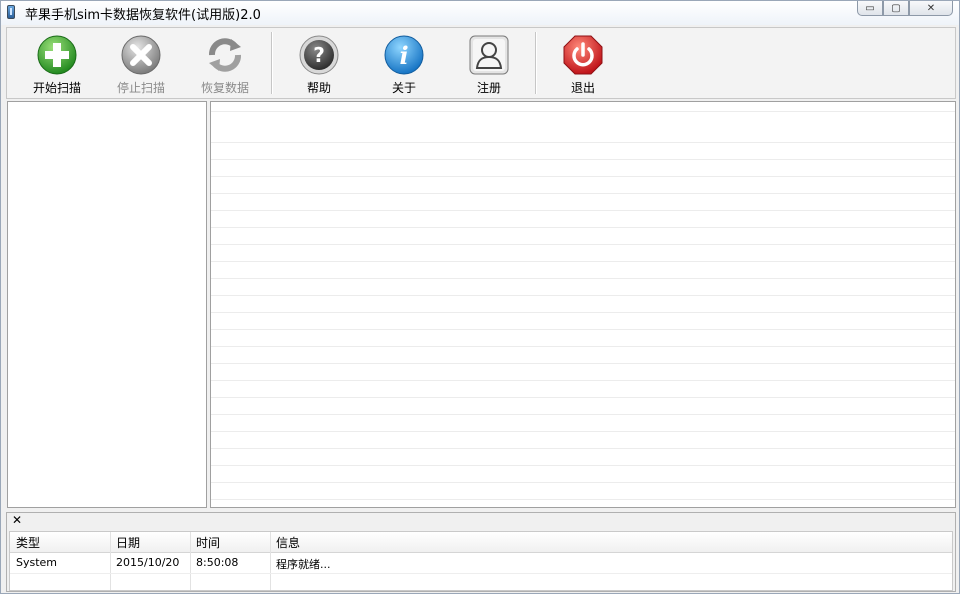  Describe the element at coordinates (28, 542) in the screenshot. I see `column-header-type: 类型` at that location.